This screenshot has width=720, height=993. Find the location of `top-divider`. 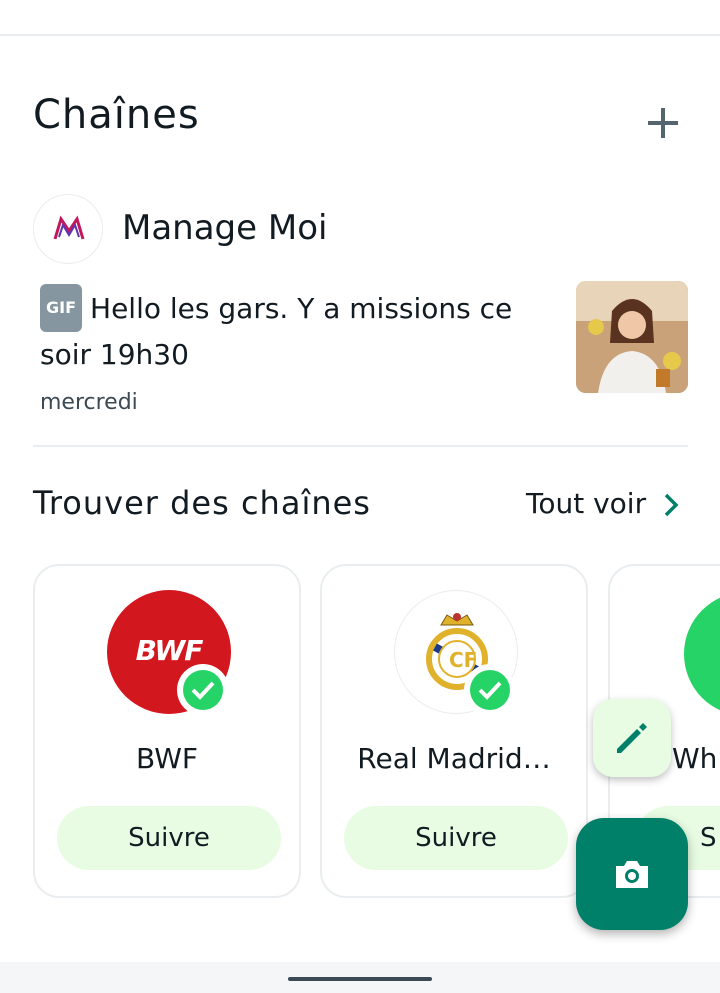

top-divider is located at coordinates (360, 35).